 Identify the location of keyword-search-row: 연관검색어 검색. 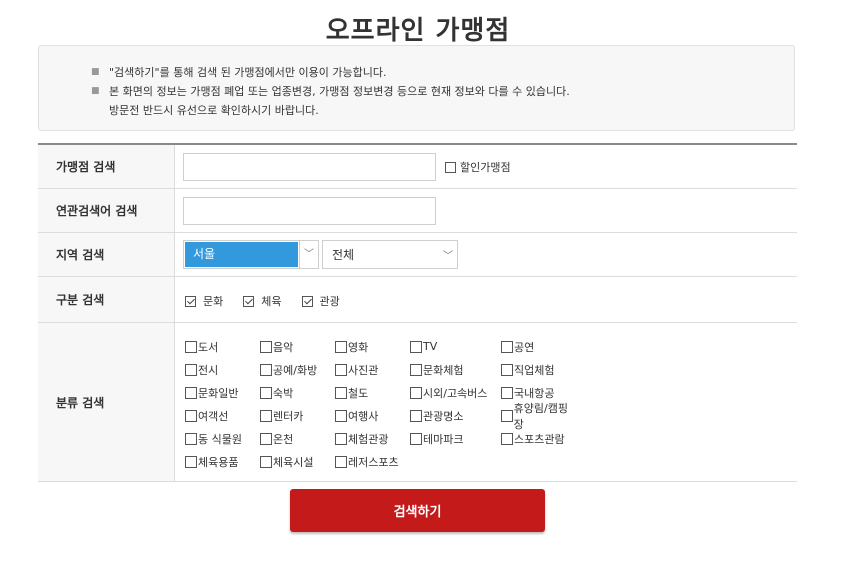
(417, 211).